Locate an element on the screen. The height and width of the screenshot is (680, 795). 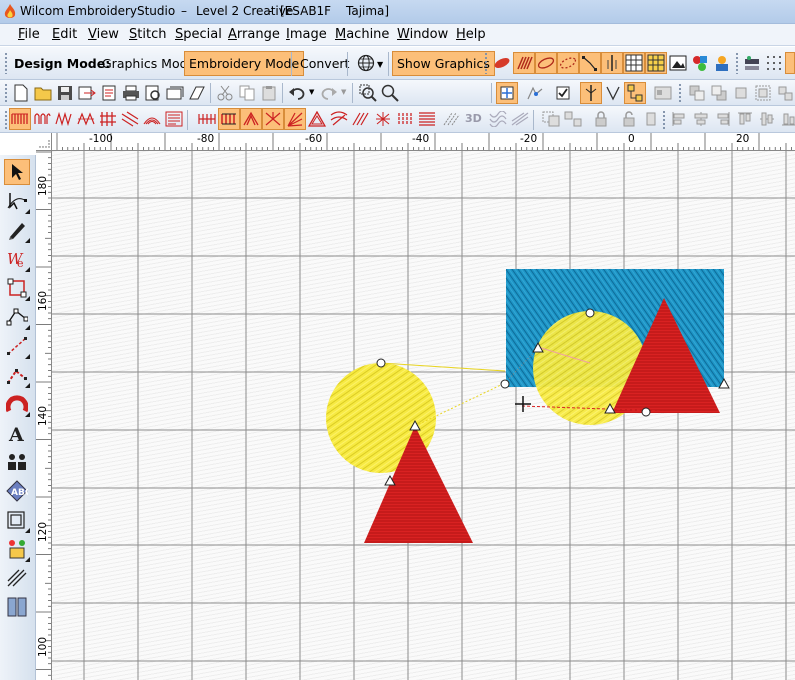
print-preview-icon is located at coordinates (109, 93).